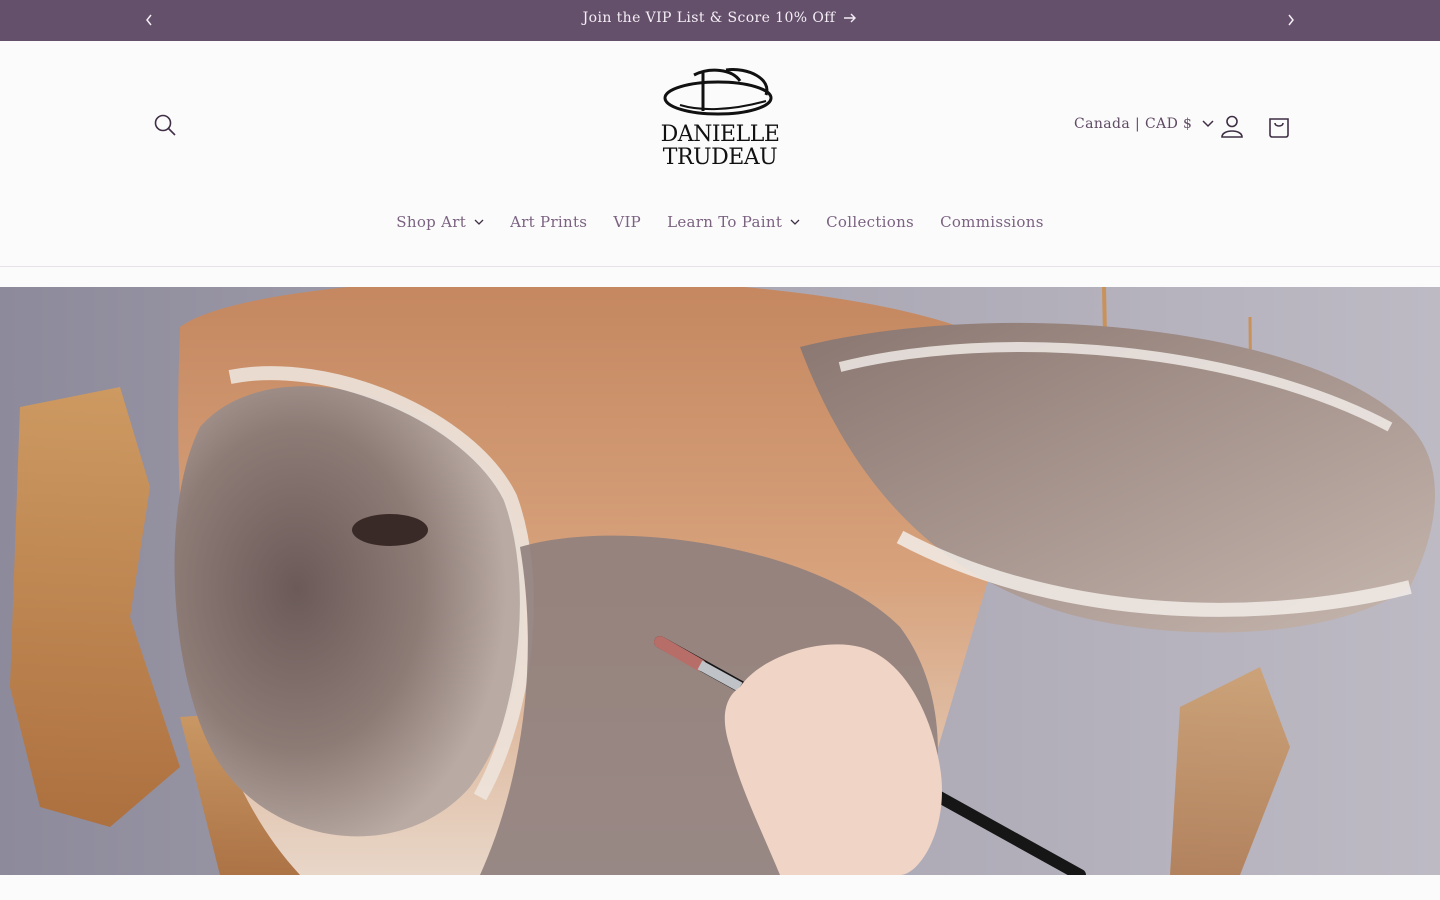  I want to click on logo-line-2: TRUDEAU, so click(720, 157).